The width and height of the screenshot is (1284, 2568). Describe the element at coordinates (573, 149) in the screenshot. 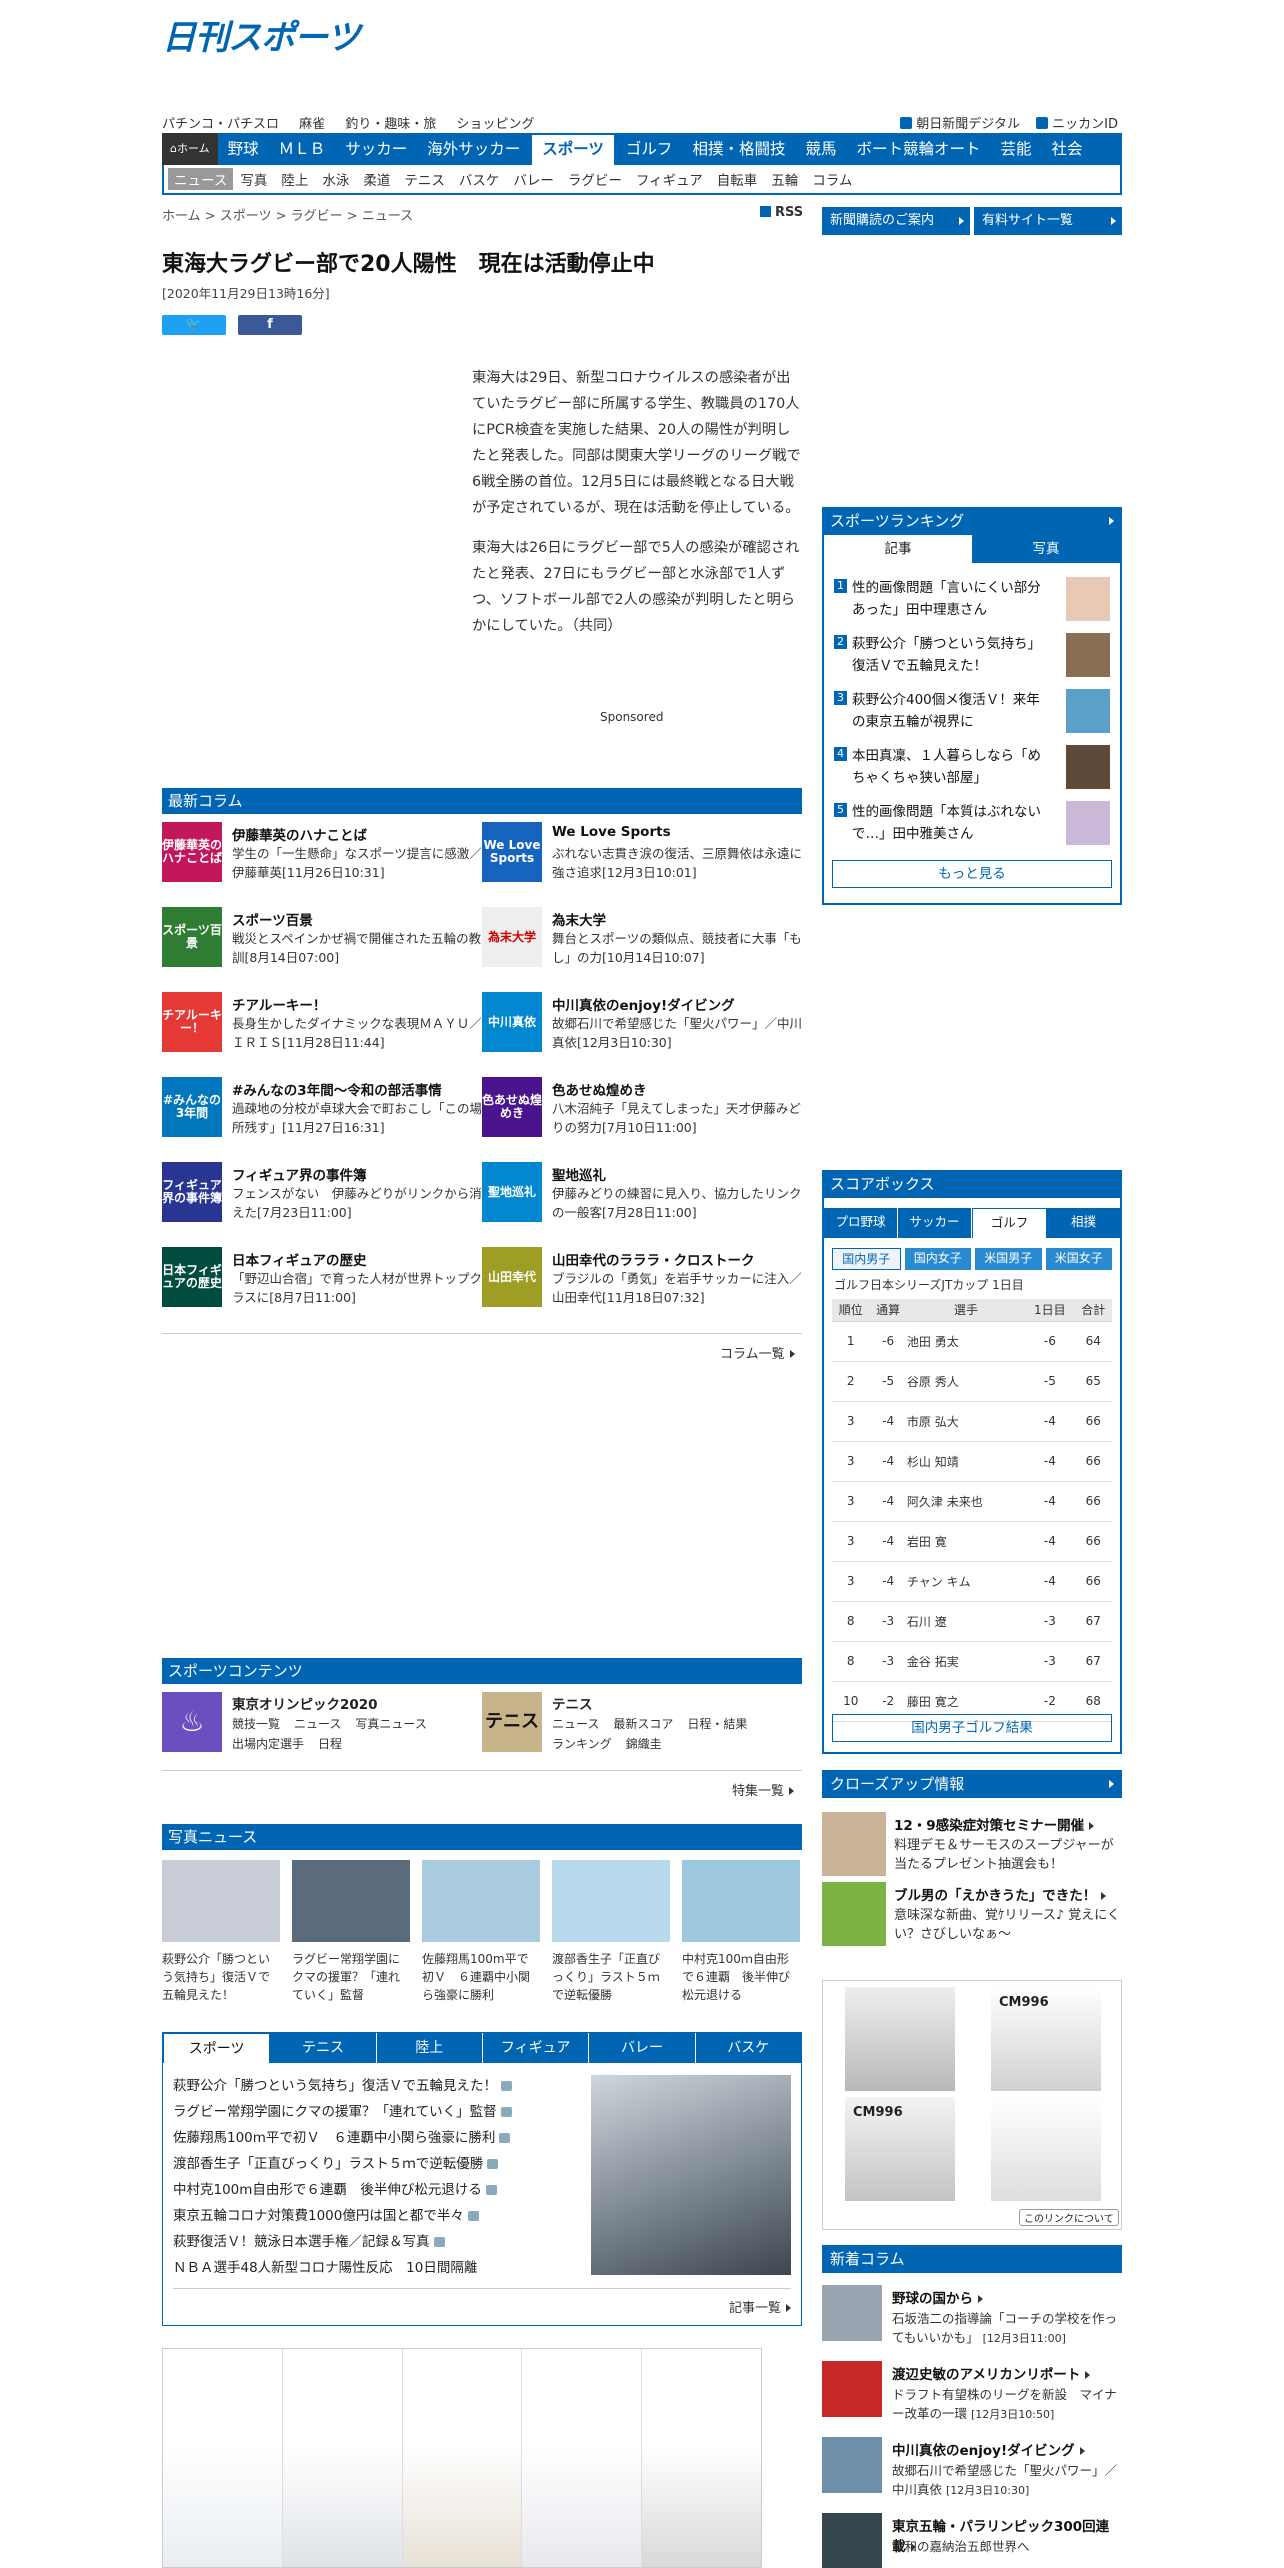

I see `gnav-sports: スポーツ` at that location.